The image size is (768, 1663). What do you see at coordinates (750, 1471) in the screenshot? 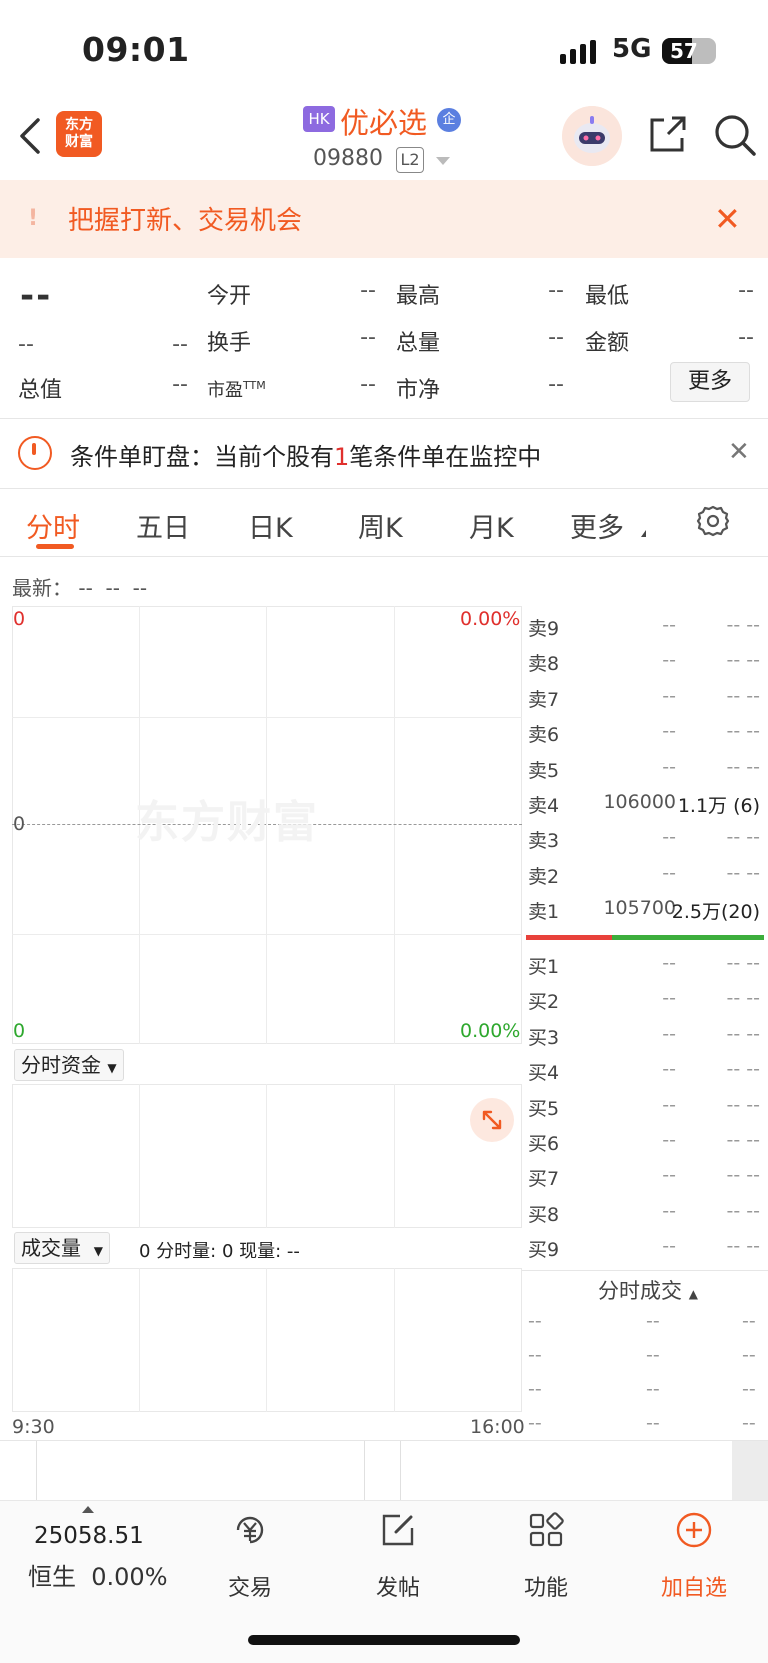
I see `scroll-thumb` at bounding box center [750, 1471].